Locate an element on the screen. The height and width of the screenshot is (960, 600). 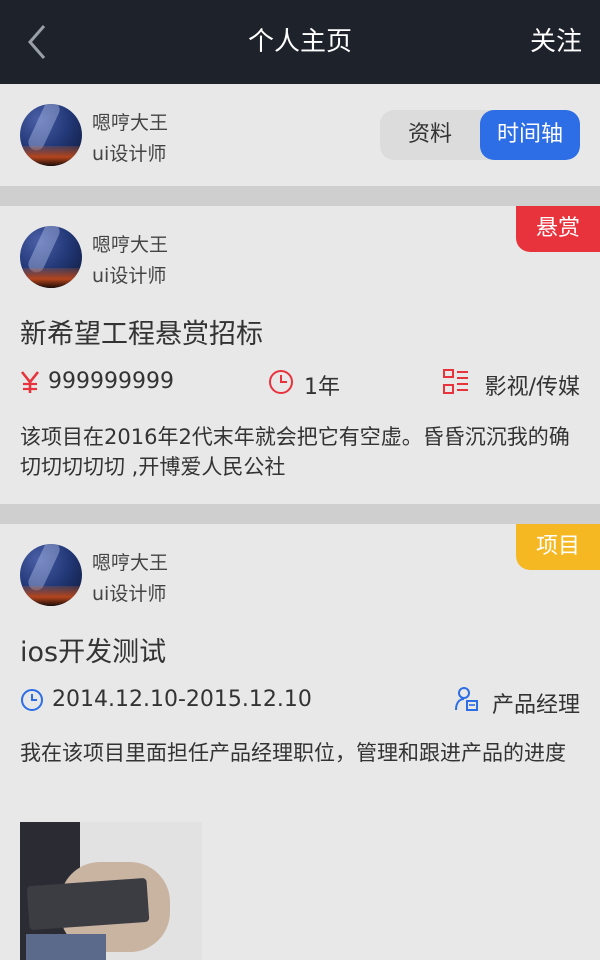
duration: 1年 is located at coordinates (322, 387).